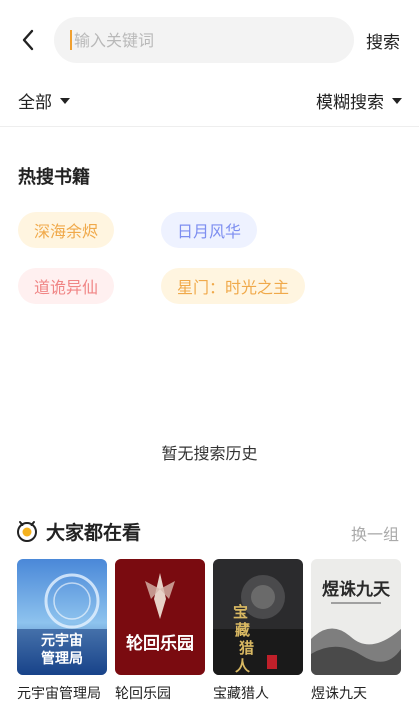  What do you see at coordinates (59, 694) in the screenshot?
I see `book-title: 元宇宙管理局` at bounding box center [59, 694].